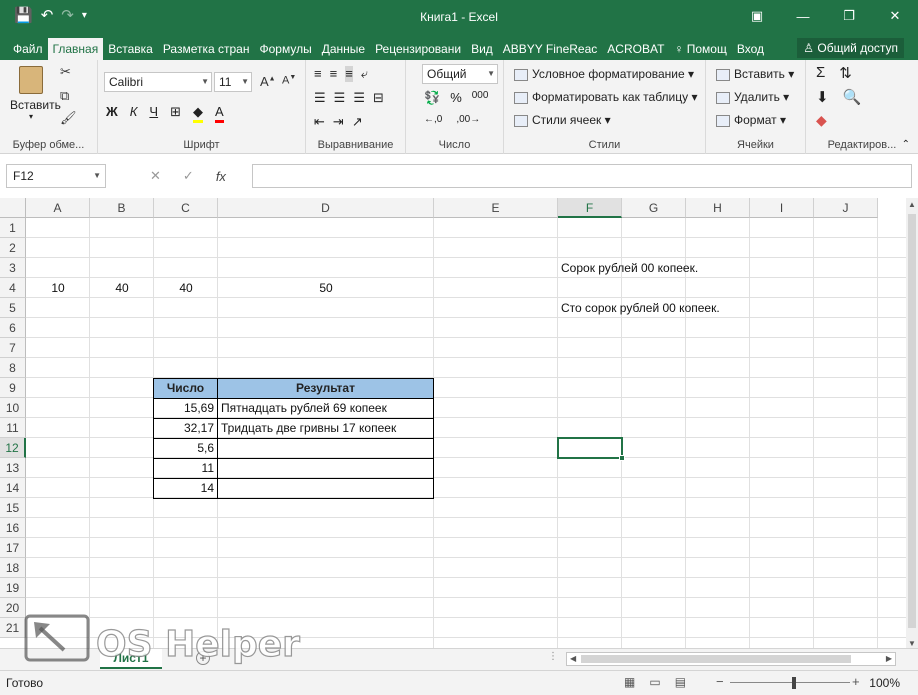  I want to click on paste-button: Вставить ▾, so click(35, 93).